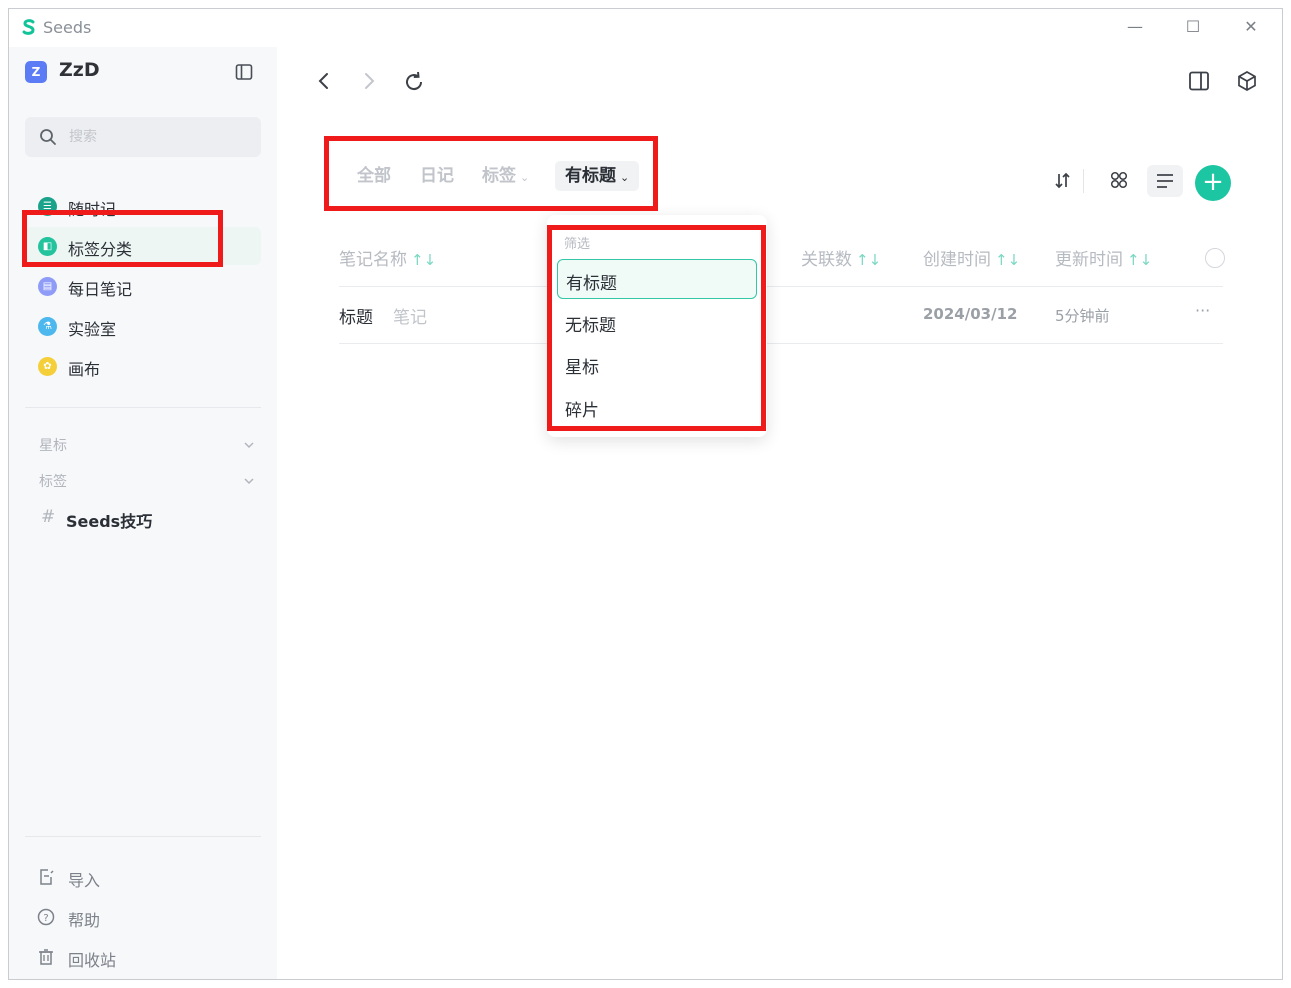 The image size is (1291, 988). What do you see at coordinates (1215, 258) in the screenshot?
I see `select-all-checkbox` at bounding box center [1215, 258].